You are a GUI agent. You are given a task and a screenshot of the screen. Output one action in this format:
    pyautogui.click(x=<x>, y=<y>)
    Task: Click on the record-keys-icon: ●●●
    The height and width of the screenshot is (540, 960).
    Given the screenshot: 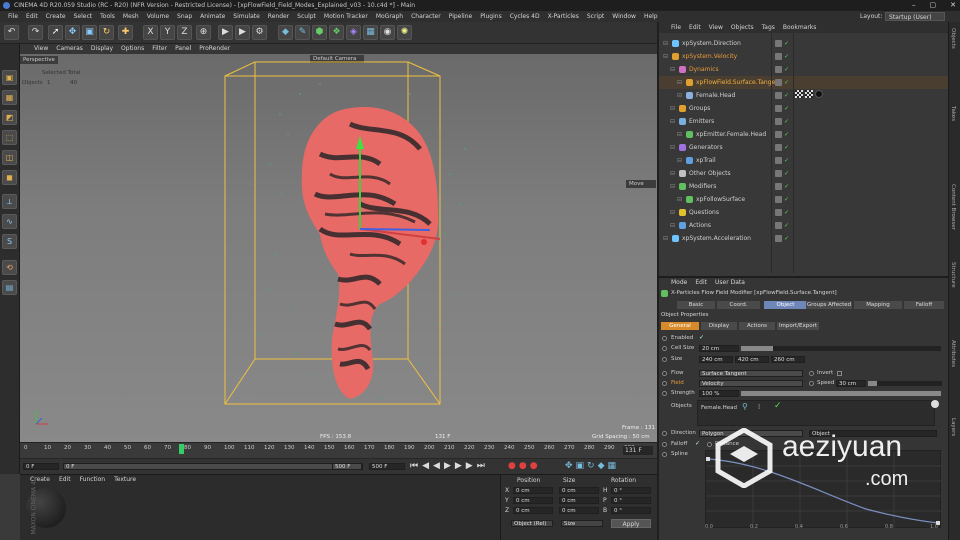 What is the action you would take?
    pyautogui.click(x=524, y=466)
    